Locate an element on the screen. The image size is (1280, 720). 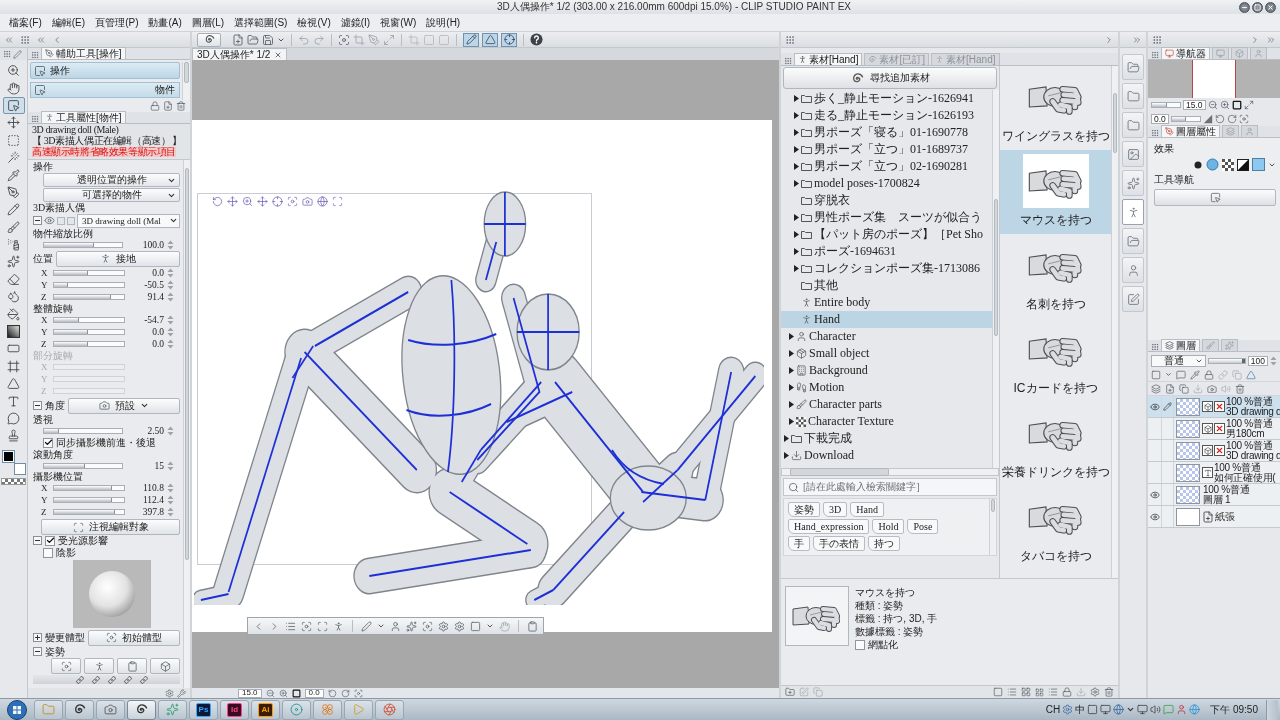
tree-item: 穿脱衣 is located at coordinates (886, 200).